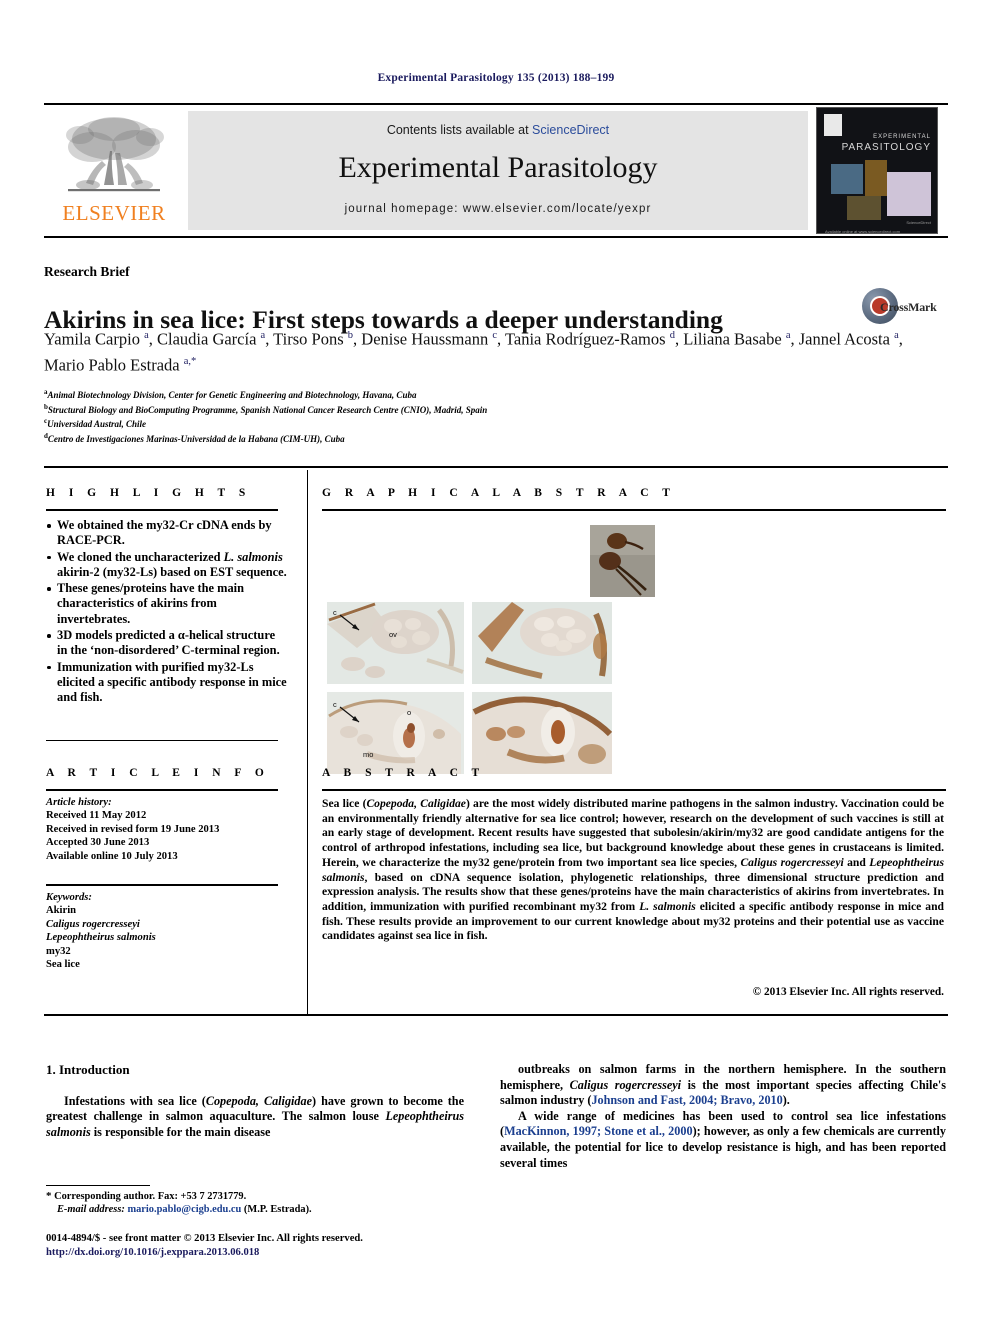 Image resolution: width=992 pixels, height=1323 pixels. Describe the element at coordinates (101, 938) in the screenshot. I see `keyword-item: Lepeophtheirus salmonis` at that location.